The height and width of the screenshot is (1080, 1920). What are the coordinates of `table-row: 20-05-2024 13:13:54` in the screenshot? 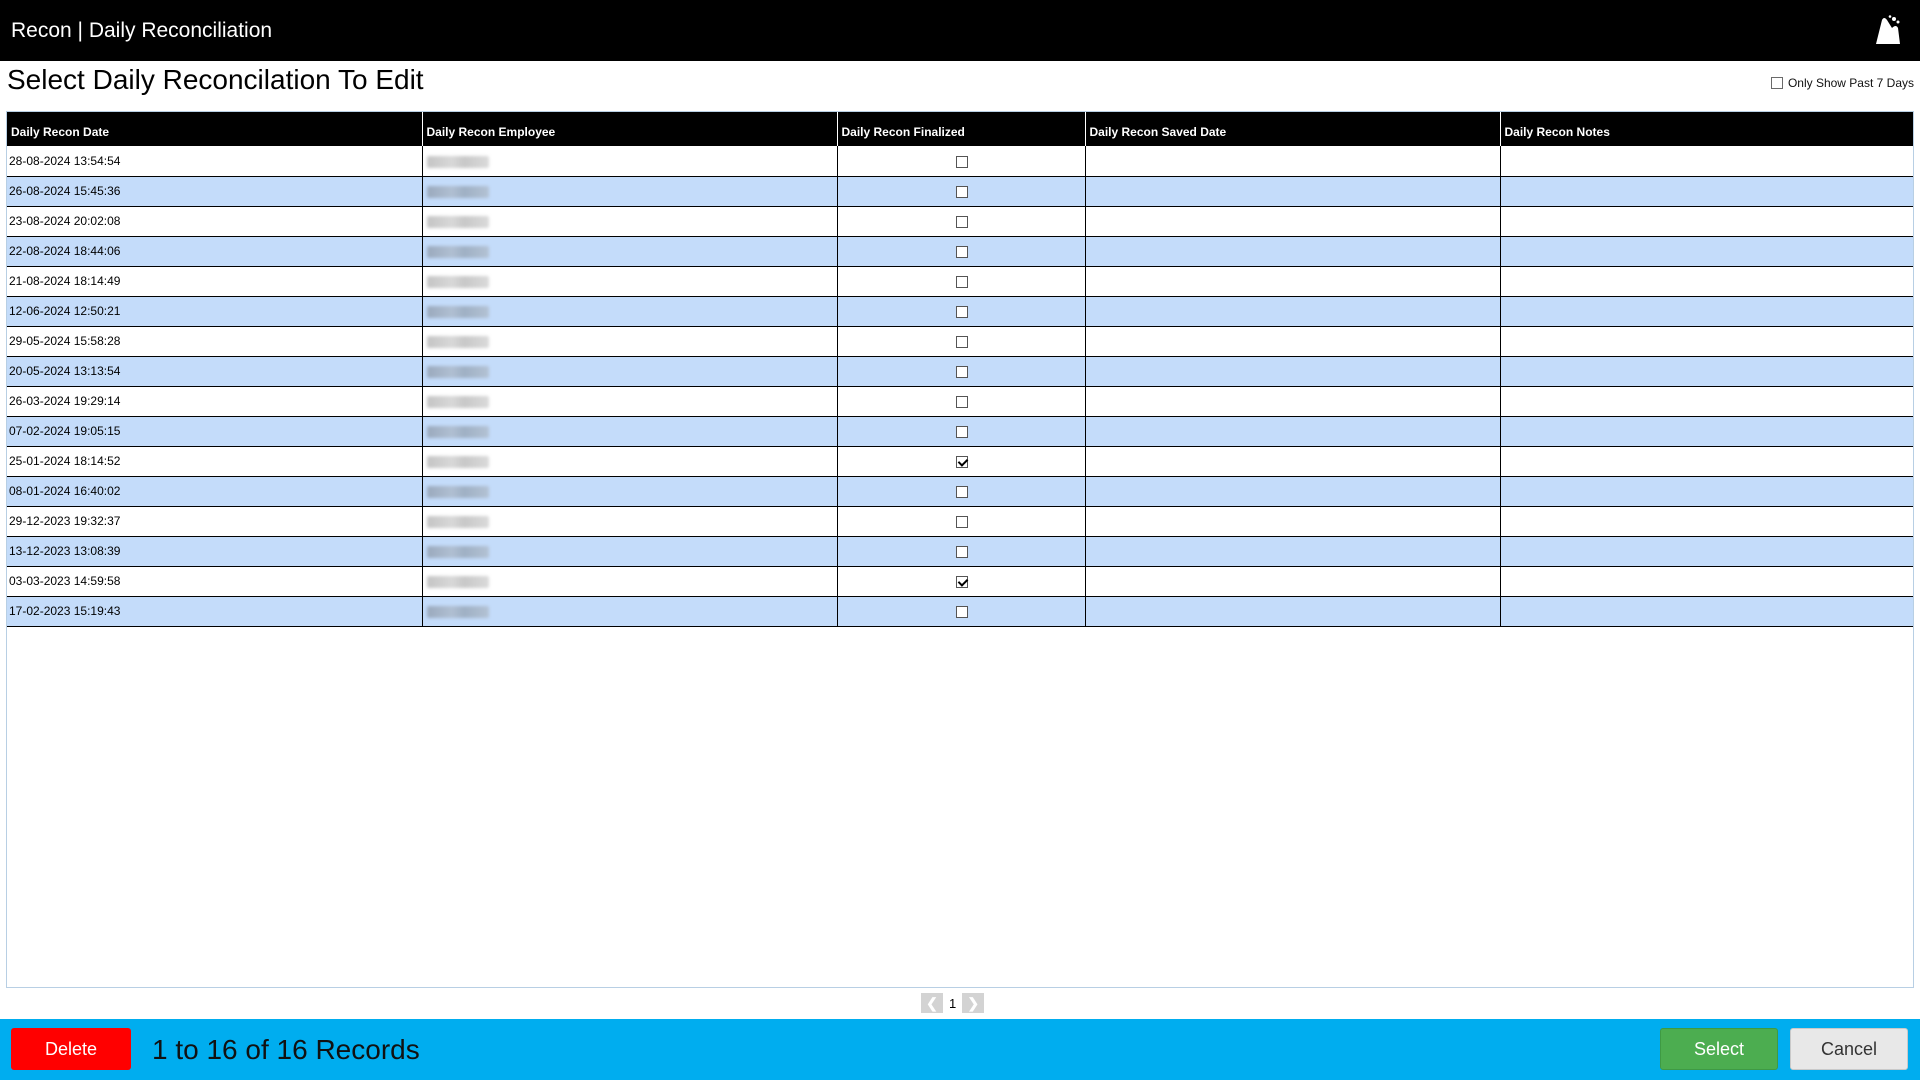 It's located at (960, 371).